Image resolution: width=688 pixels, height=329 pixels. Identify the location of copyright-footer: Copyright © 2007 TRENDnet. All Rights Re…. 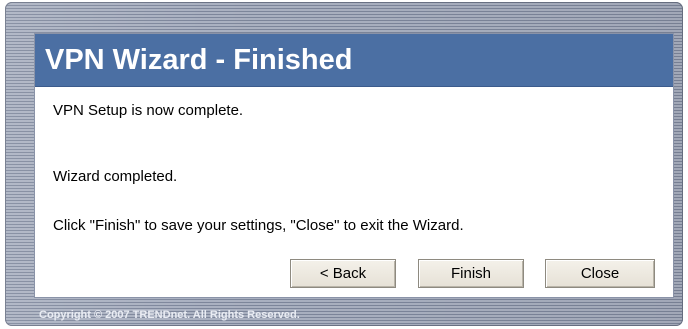
(169, 315).